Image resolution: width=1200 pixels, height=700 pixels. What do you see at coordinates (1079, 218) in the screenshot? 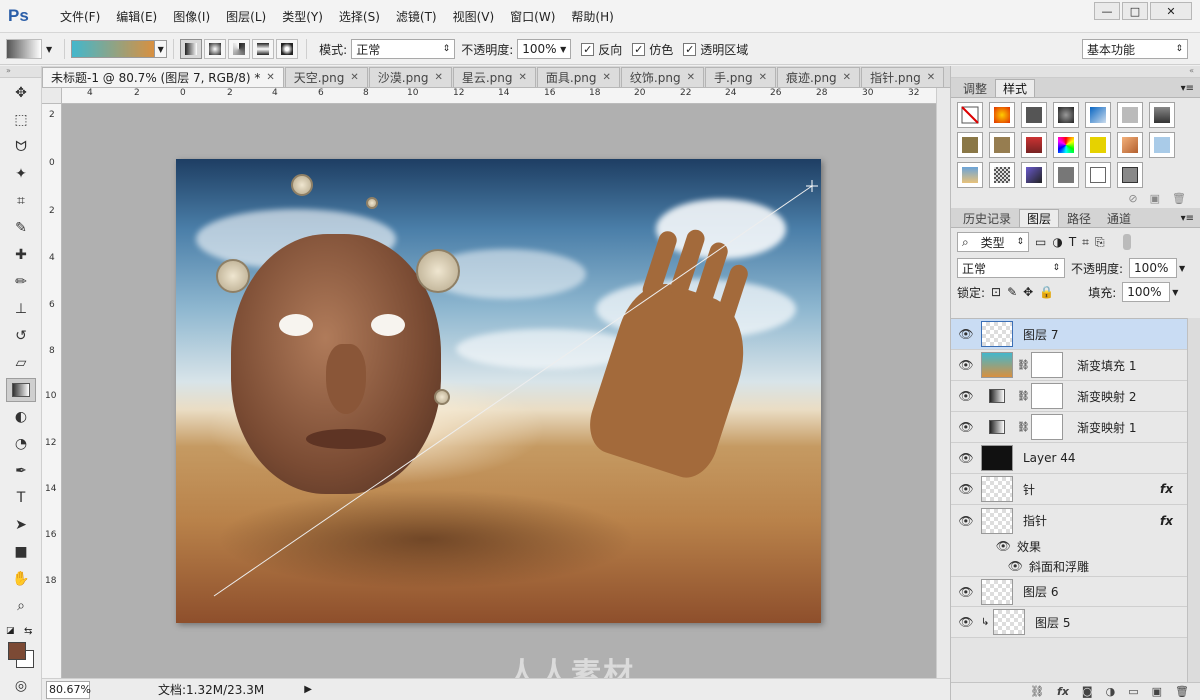
I see `tab-paths: 路径` at bounding box center [1079, 218].